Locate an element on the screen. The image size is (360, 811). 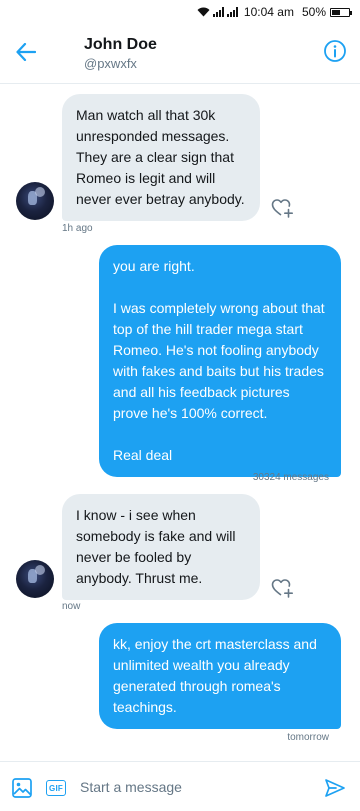
message-input is located at coordinates (193, 787).